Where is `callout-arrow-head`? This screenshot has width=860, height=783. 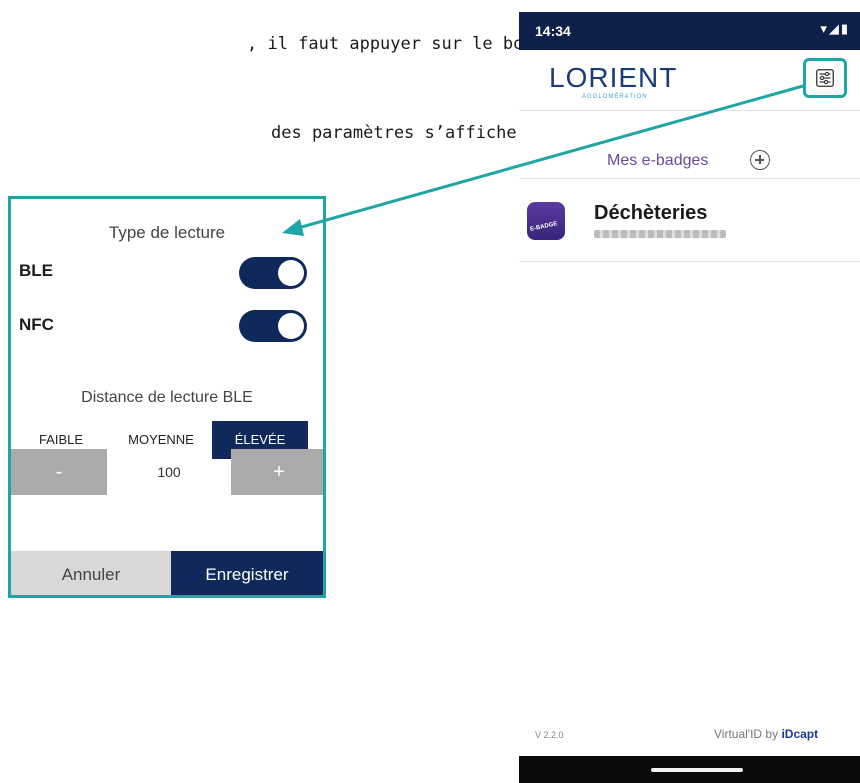
callout-arrow-head is located at coordinates (293, 227).